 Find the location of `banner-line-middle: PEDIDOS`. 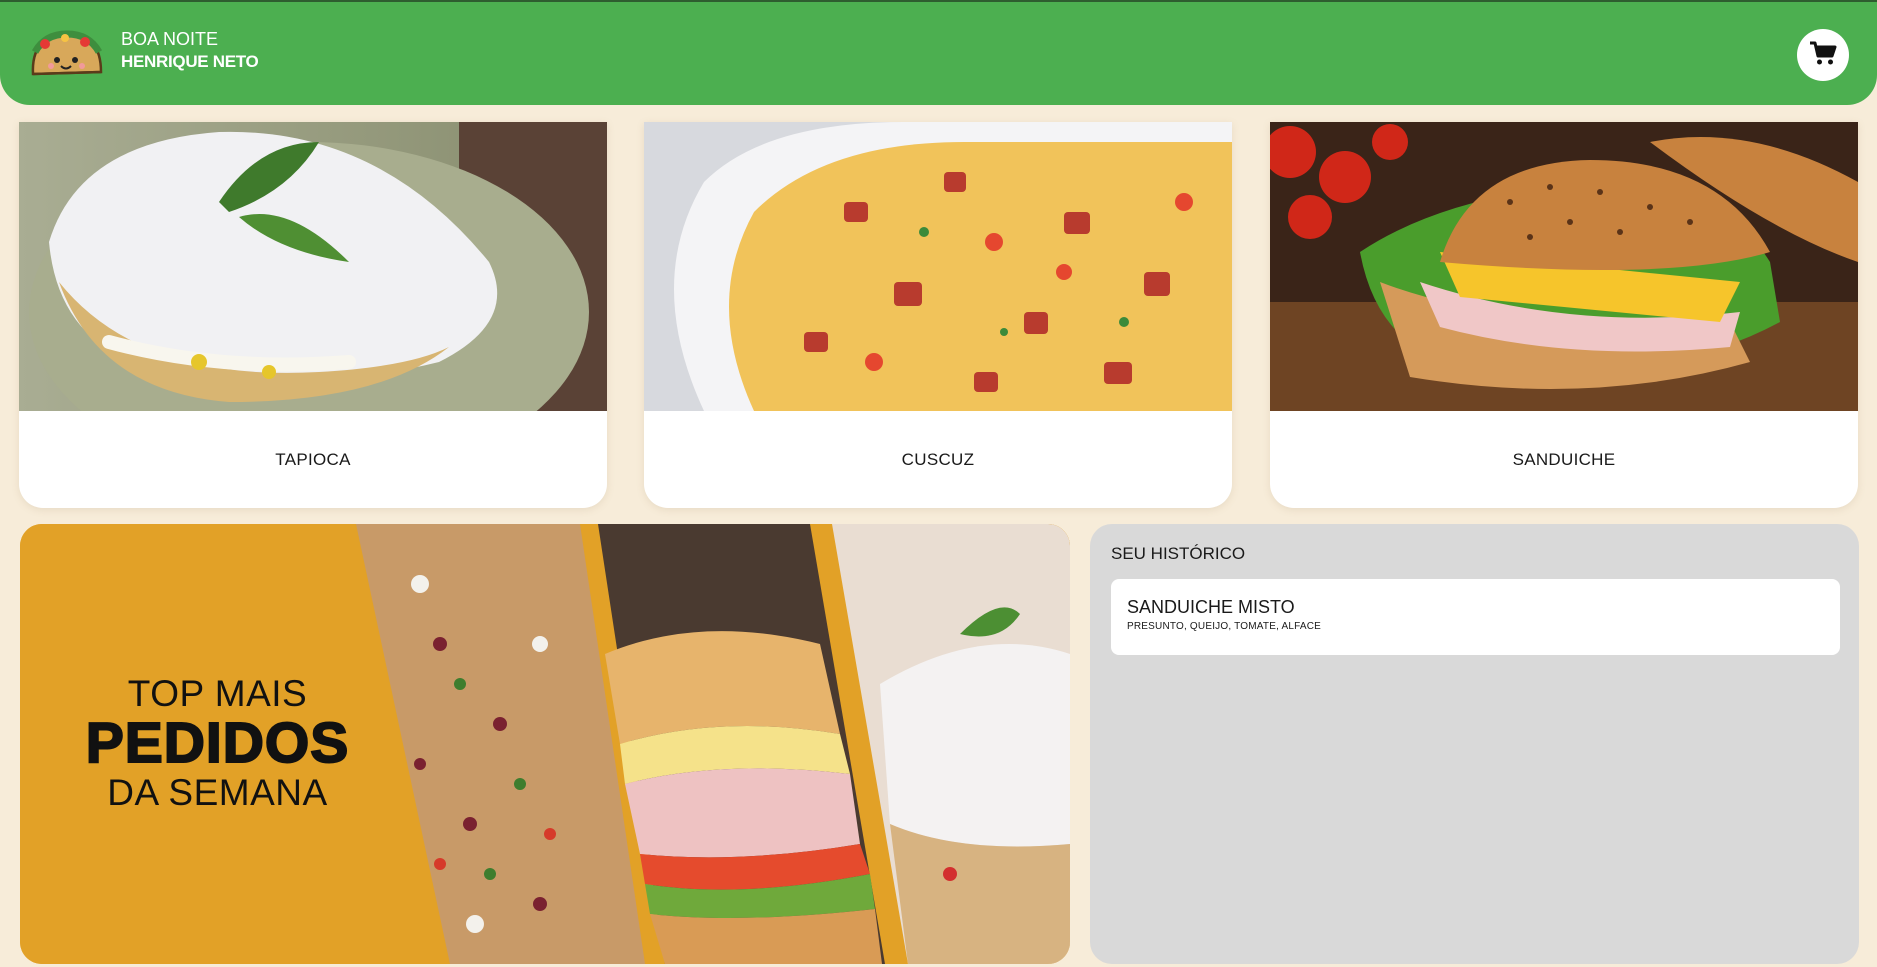

banner-line-middle: PEDIDOS is located at coordinates (217, 743).